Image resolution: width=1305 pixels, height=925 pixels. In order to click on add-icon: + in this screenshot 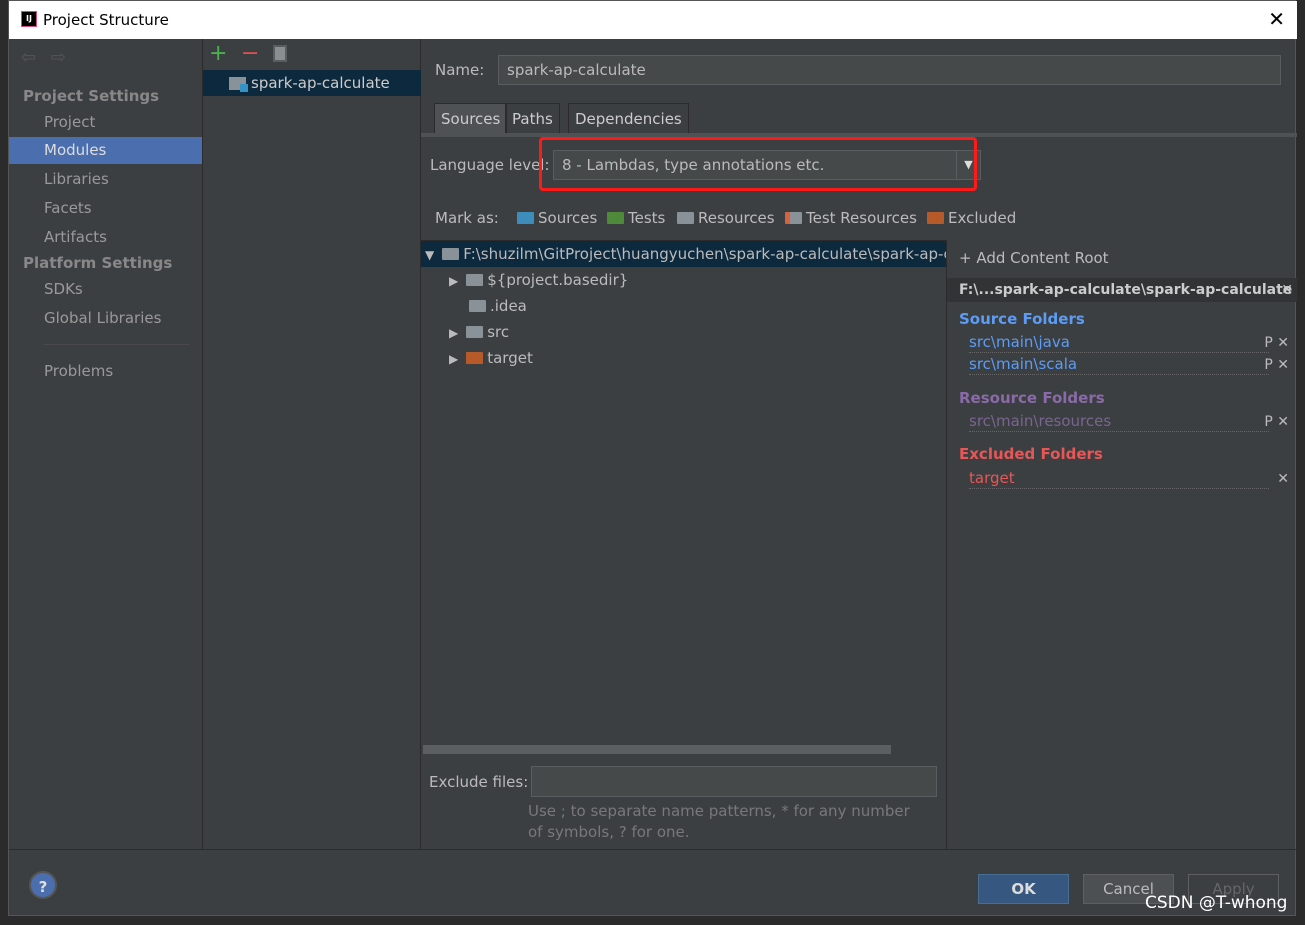, I will do `click(218, 53)`.